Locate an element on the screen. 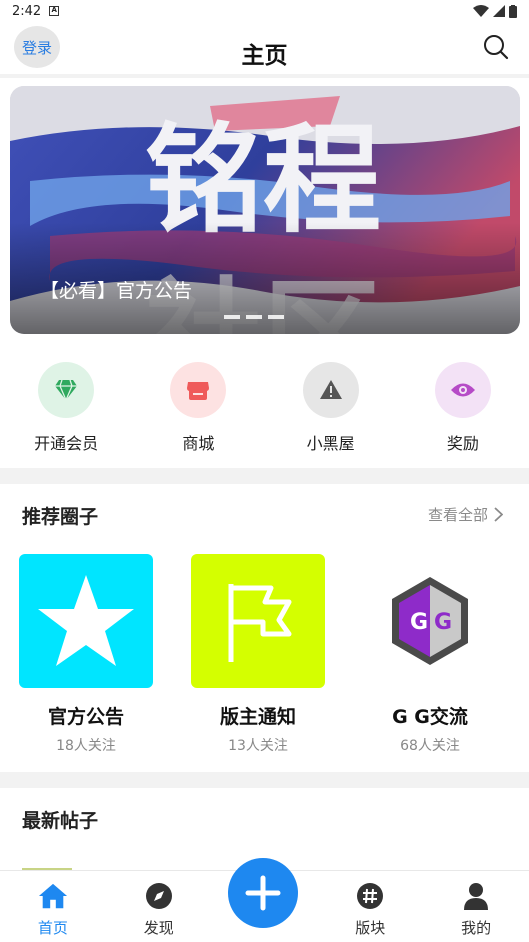 The width and height of the screenshot is (529, 942). quick-entry-store: 商城 is located at coordinates (198, 407).